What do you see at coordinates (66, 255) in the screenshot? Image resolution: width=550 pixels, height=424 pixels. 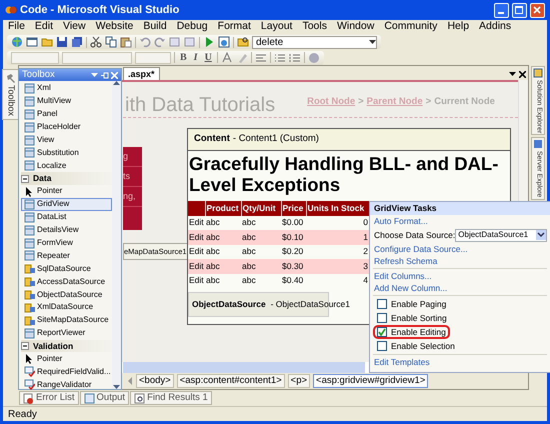 I see `toolbox-item: Repeater` at bounding box center [66, 255].